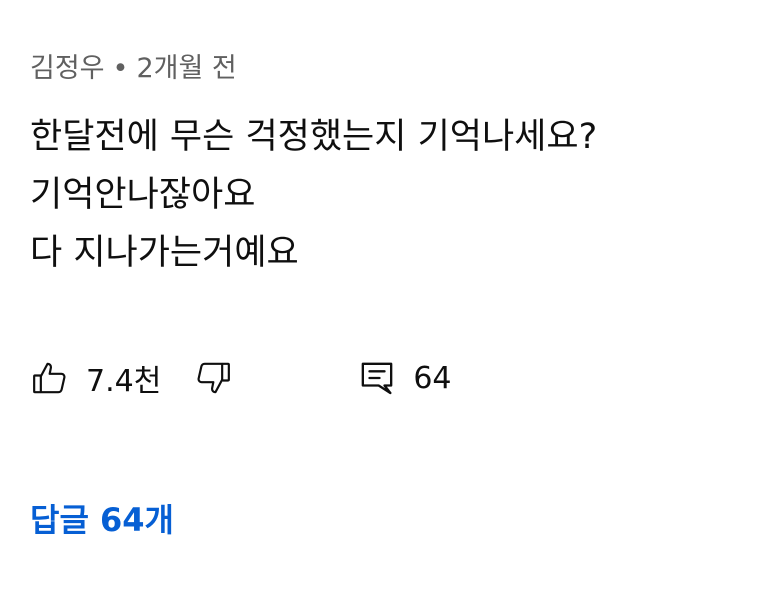 The image size is (784, 600). I want to click on comment-icon, so click(377, 378).